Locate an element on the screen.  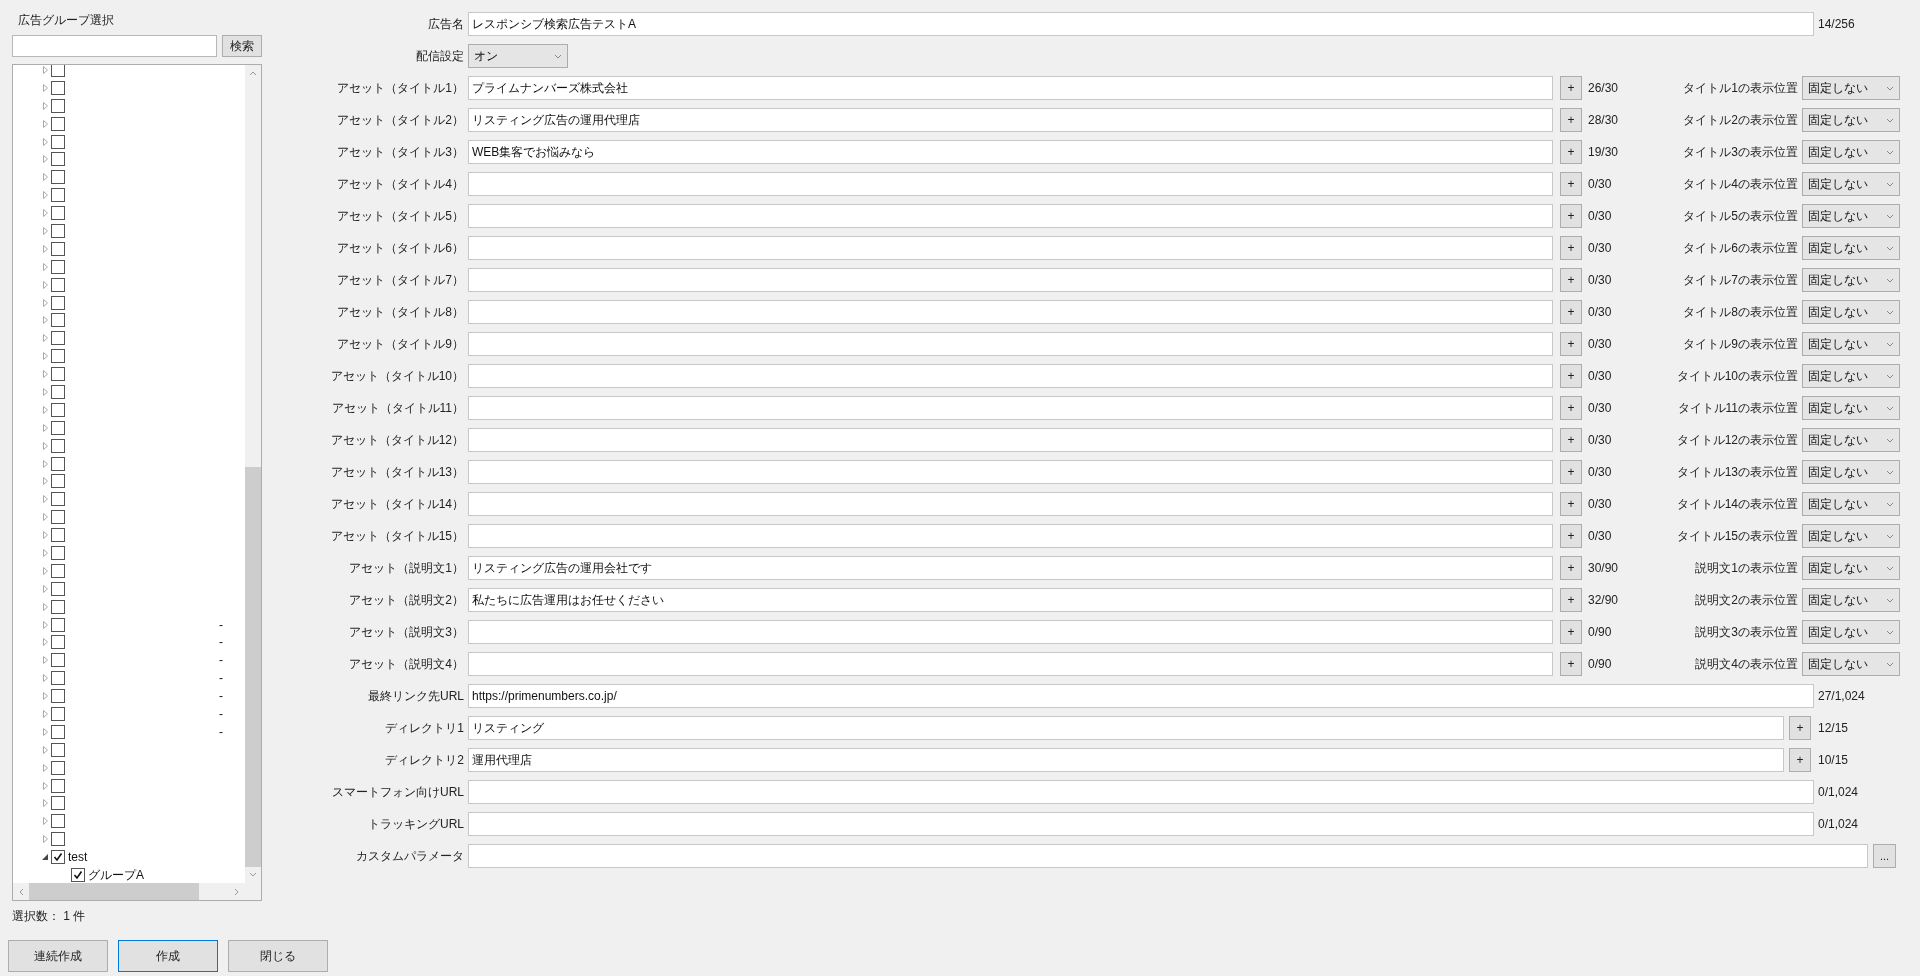
text-field: 私たちに広告運用はお任せください is located at coordinates (1010, 600).